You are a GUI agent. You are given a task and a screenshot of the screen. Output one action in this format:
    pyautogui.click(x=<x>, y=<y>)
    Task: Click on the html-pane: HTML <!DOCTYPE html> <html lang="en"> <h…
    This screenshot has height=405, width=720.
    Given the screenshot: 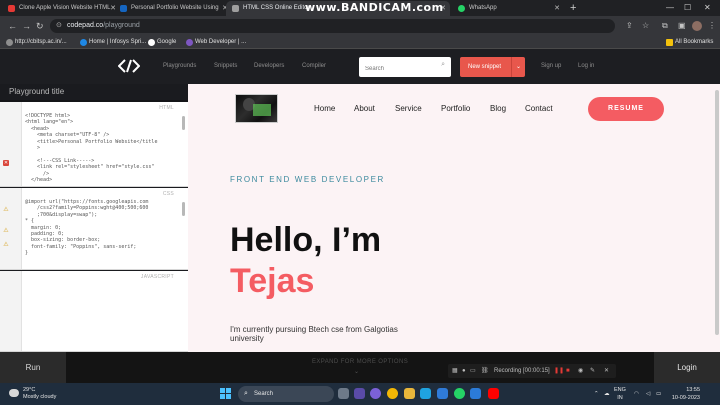 What is the action you would take?
    pyautogui.click(x=94, y=144)
    